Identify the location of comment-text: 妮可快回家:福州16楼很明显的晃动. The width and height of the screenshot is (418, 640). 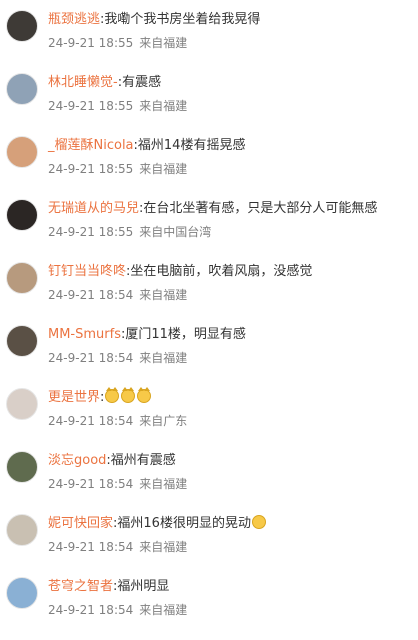
(228, 524).